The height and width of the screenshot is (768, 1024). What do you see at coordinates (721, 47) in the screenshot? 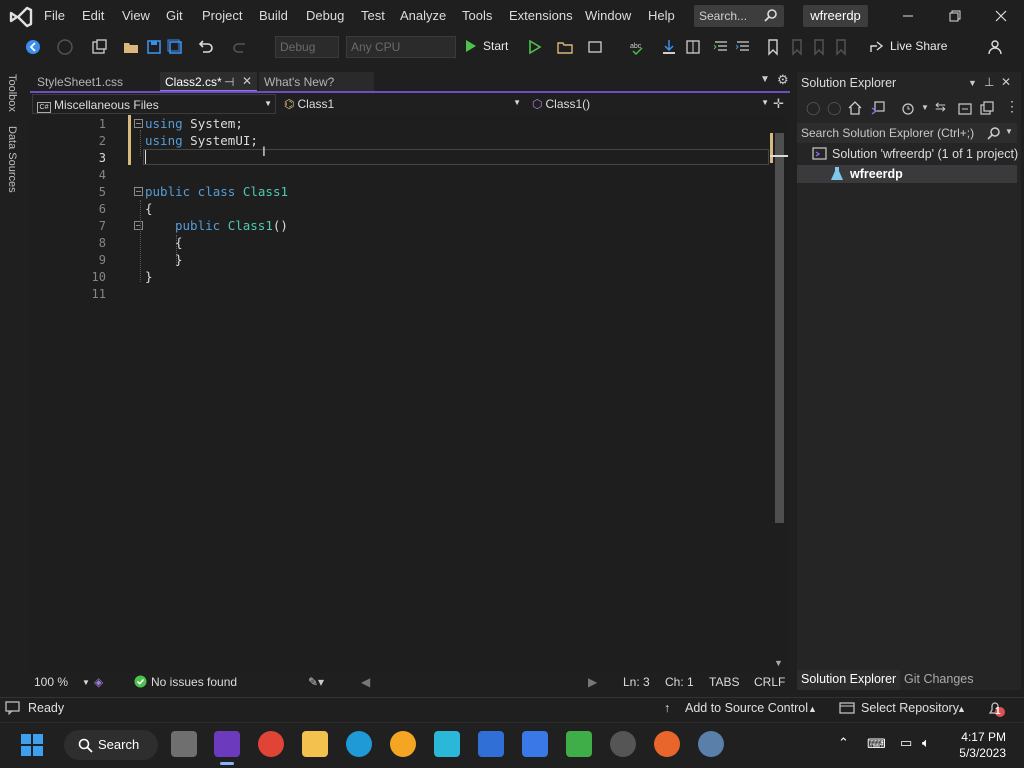
I see `comment-lines-icon` at bounding box center [721, 47].